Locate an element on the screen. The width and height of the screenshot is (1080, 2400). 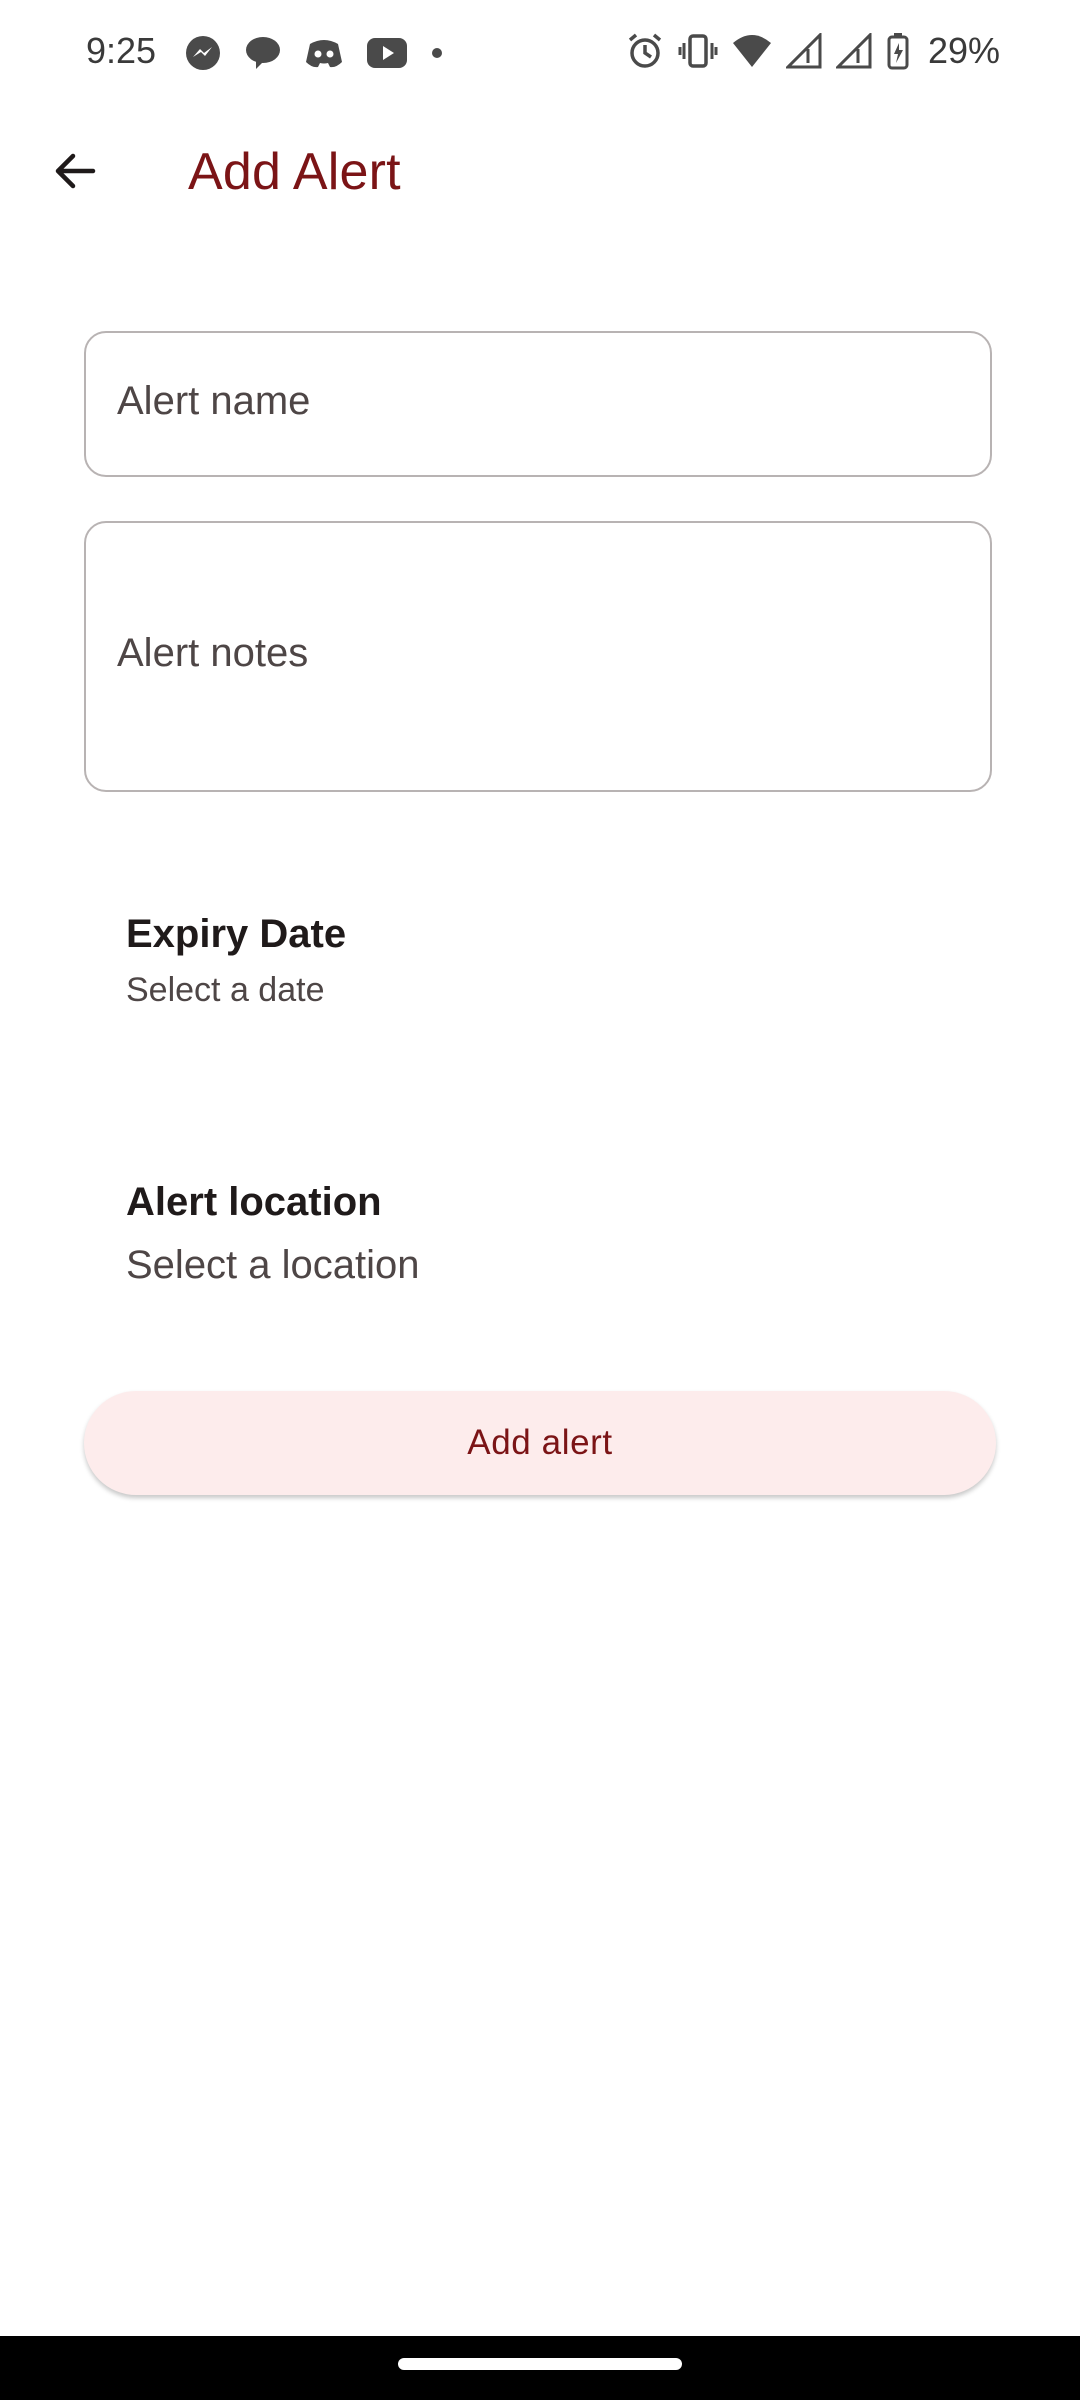
notification-icons is located at coordinates (314, 53).